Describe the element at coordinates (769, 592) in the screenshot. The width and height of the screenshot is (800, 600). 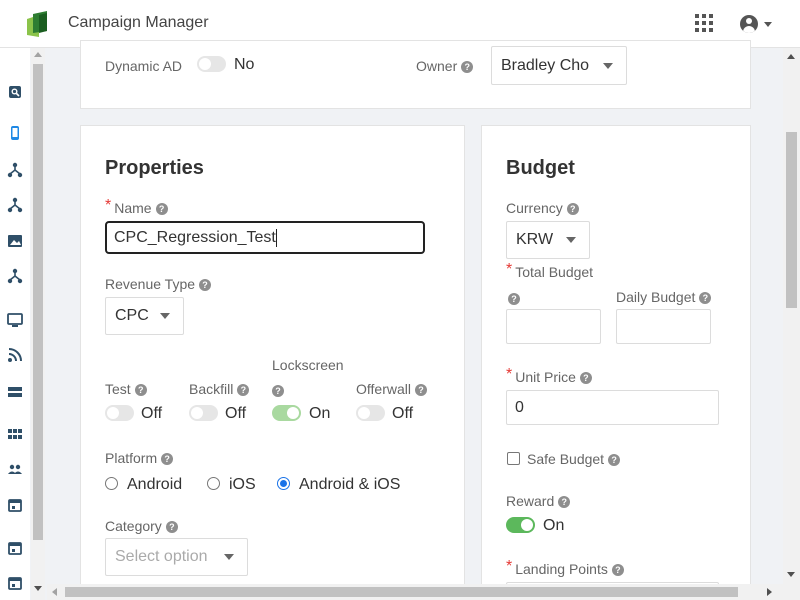
I see `scroll-right-arrow-icon` at that location.